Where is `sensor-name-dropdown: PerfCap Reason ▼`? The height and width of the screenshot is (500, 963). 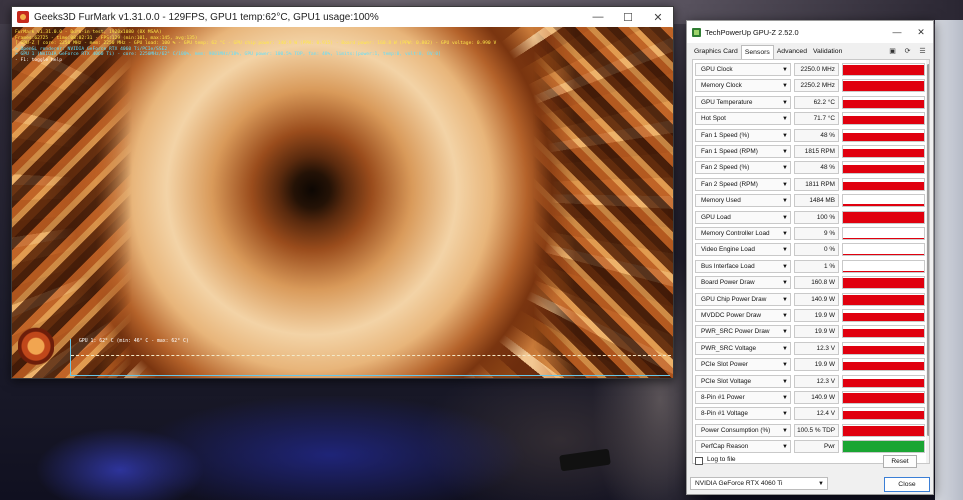 sensor-name-dropdown: PerfCap Reason ▼ is located at coordinates (743, 447).